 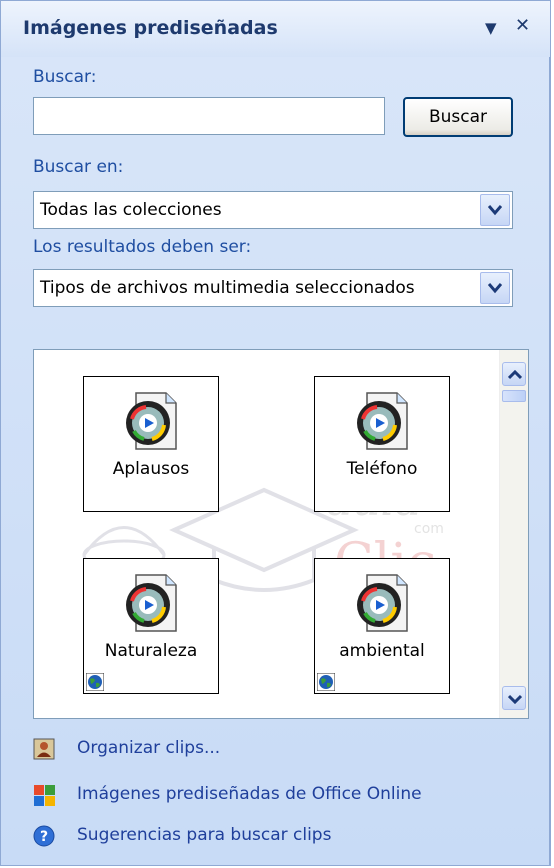 I want to click on results-type-label: Los resultados deben ser:, so click(x=142, y=247).